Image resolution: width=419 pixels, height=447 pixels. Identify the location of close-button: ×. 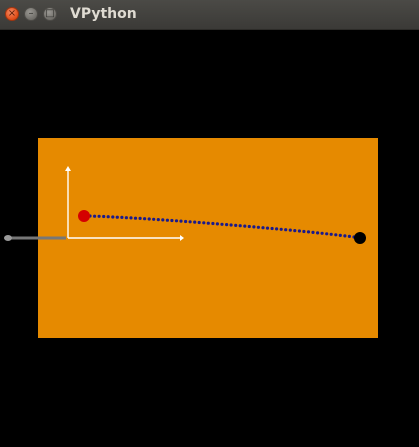
(12, 14).